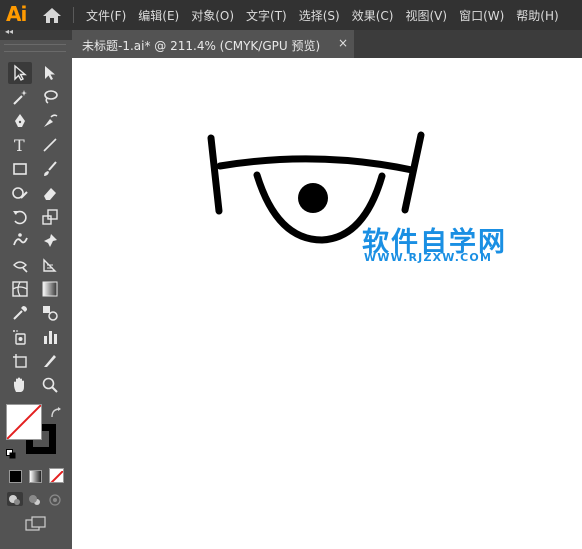 This screenshot has height=549, width=582. Describe the element at coordinates (56, 411) in the screenshot. I see `swap-fill-stroke-icon` at that location.